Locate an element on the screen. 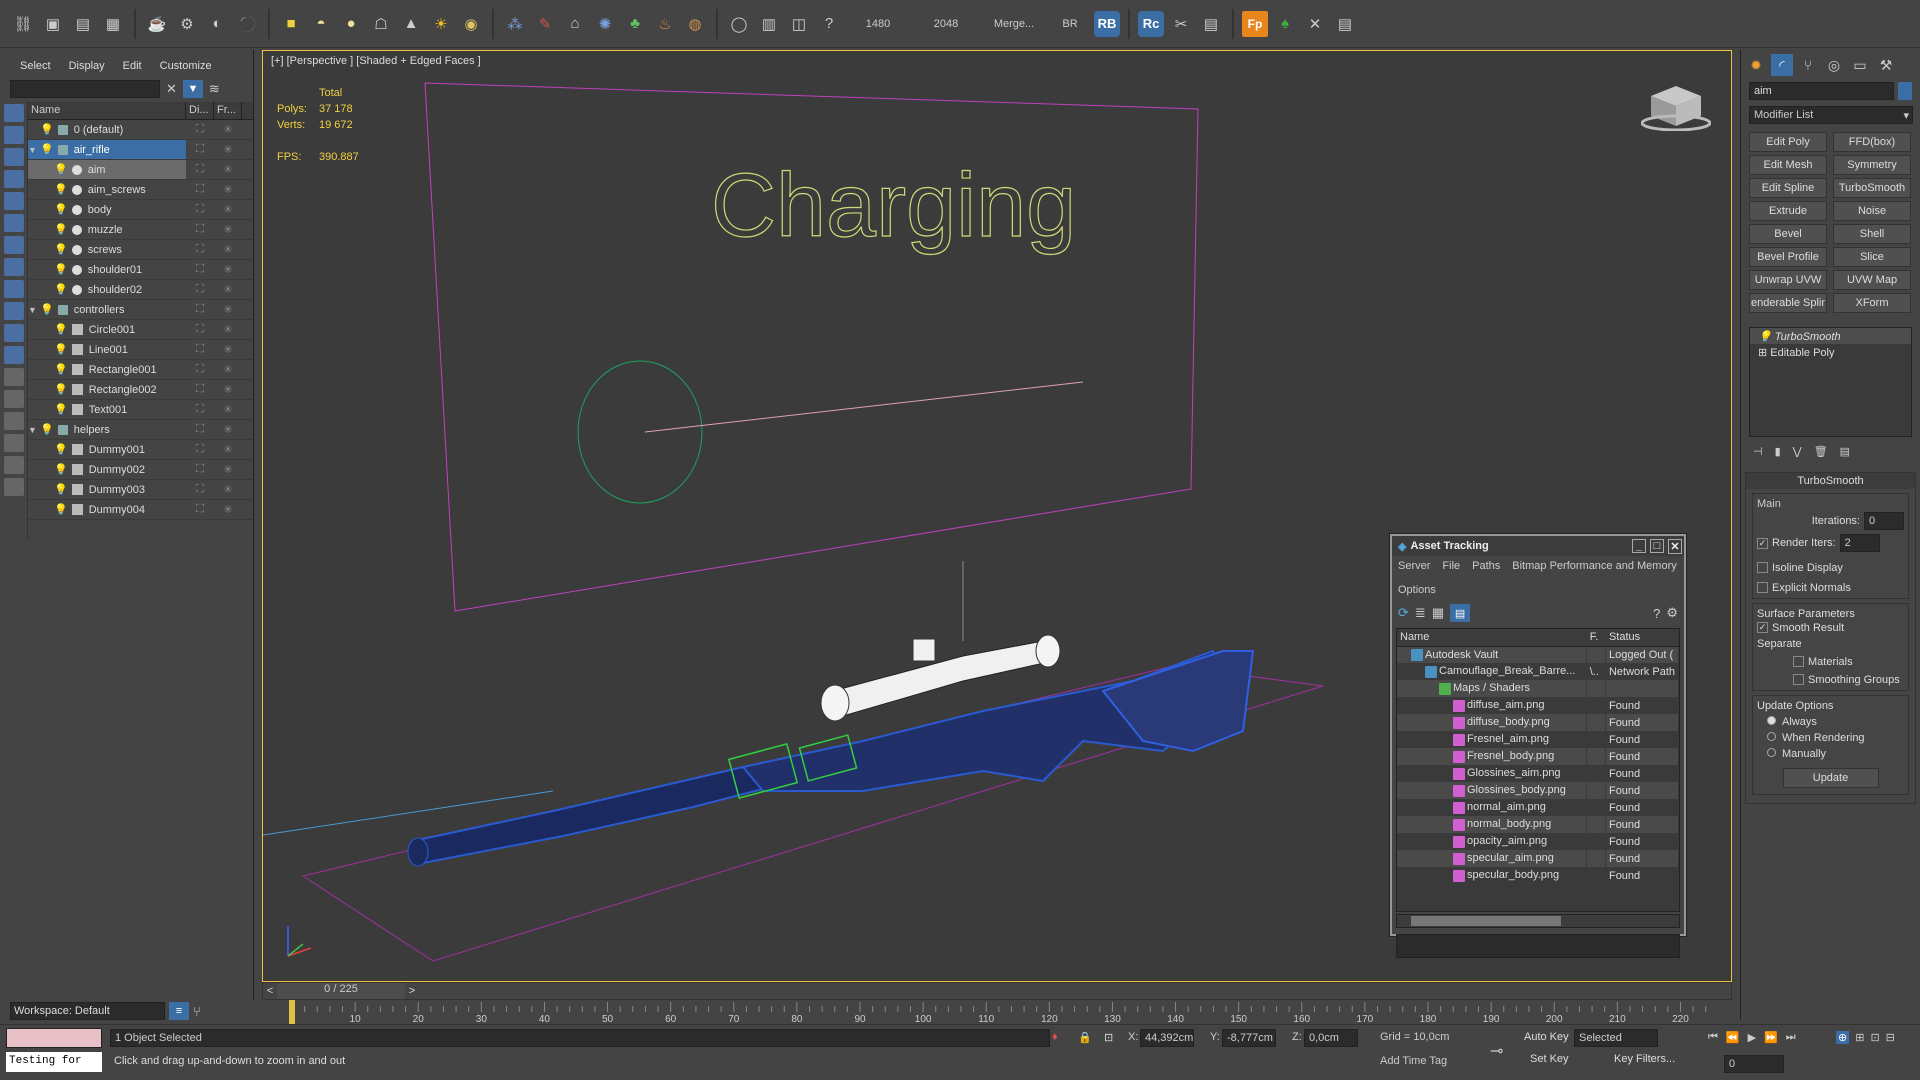  menu-customize: Customize is located at coordinates (186, 66).